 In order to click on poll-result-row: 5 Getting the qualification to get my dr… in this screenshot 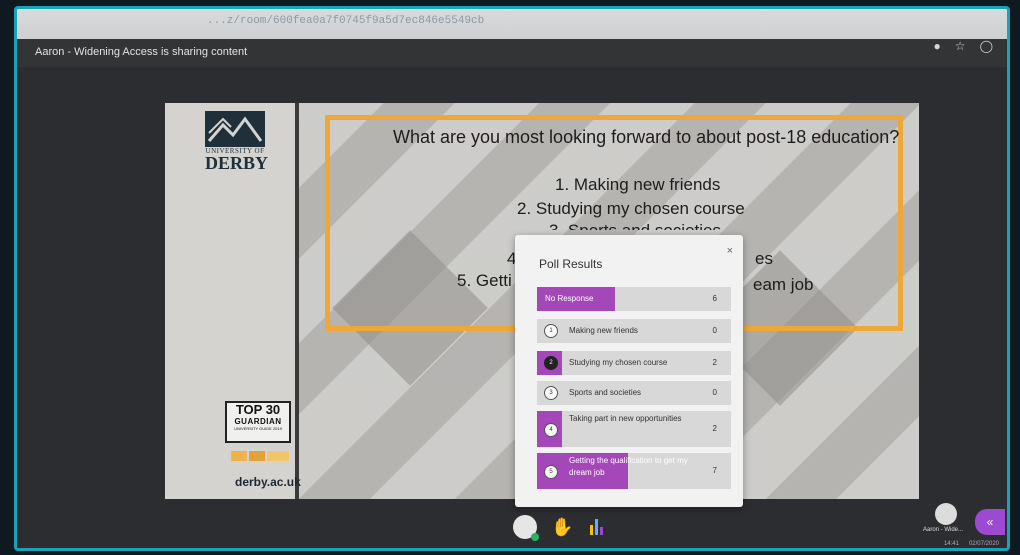, I will do `click(634, 471)`.